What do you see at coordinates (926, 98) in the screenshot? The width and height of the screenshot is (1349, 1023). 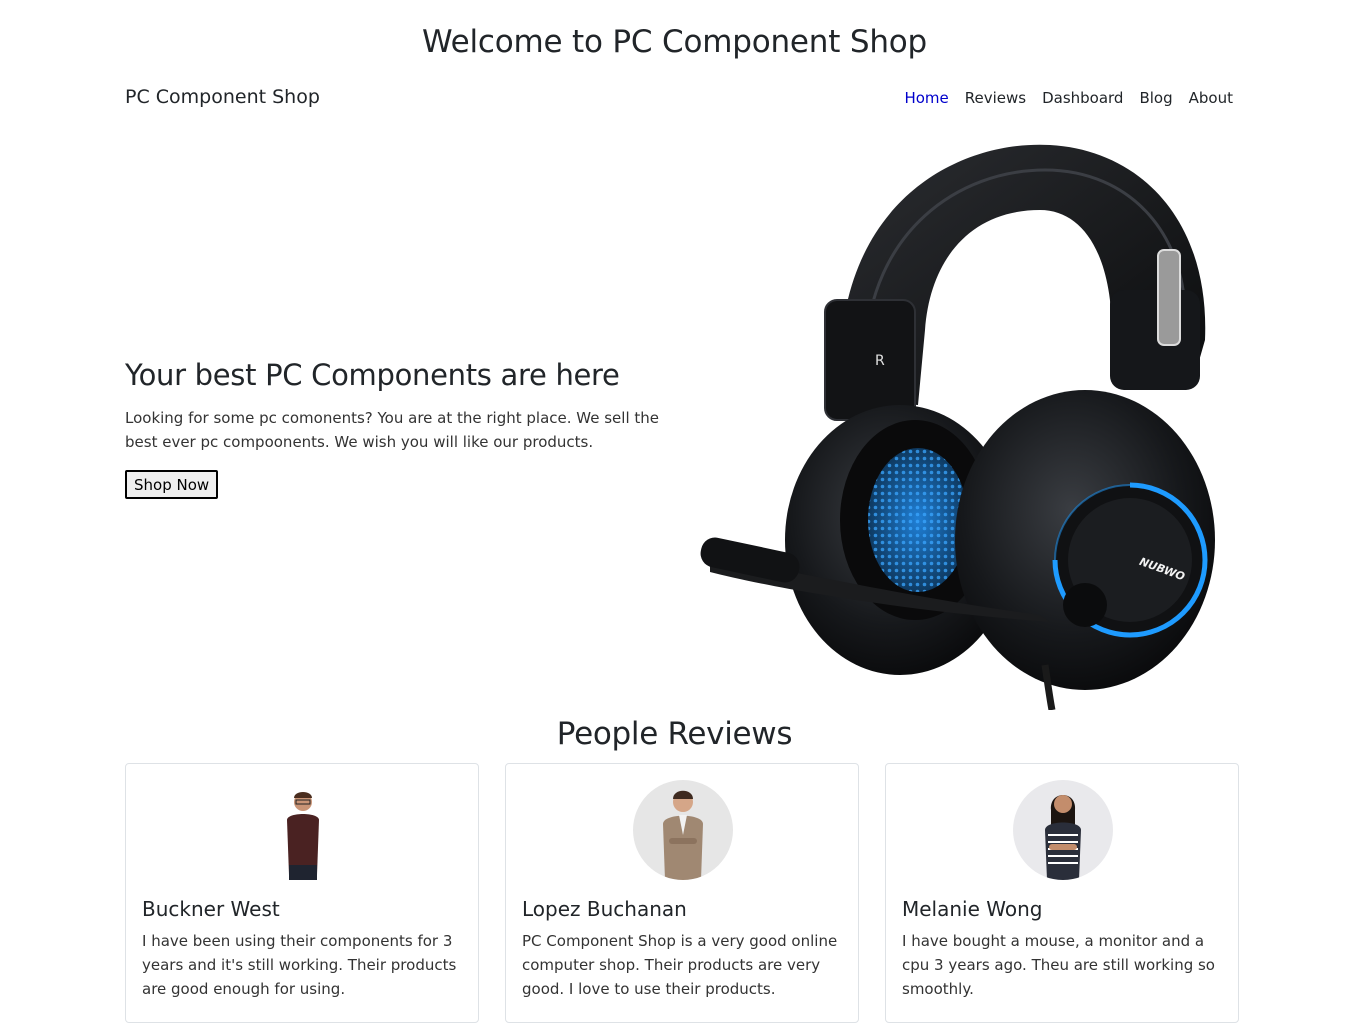 I see `nav-link-home: Home` at bounding box center [926, 98].